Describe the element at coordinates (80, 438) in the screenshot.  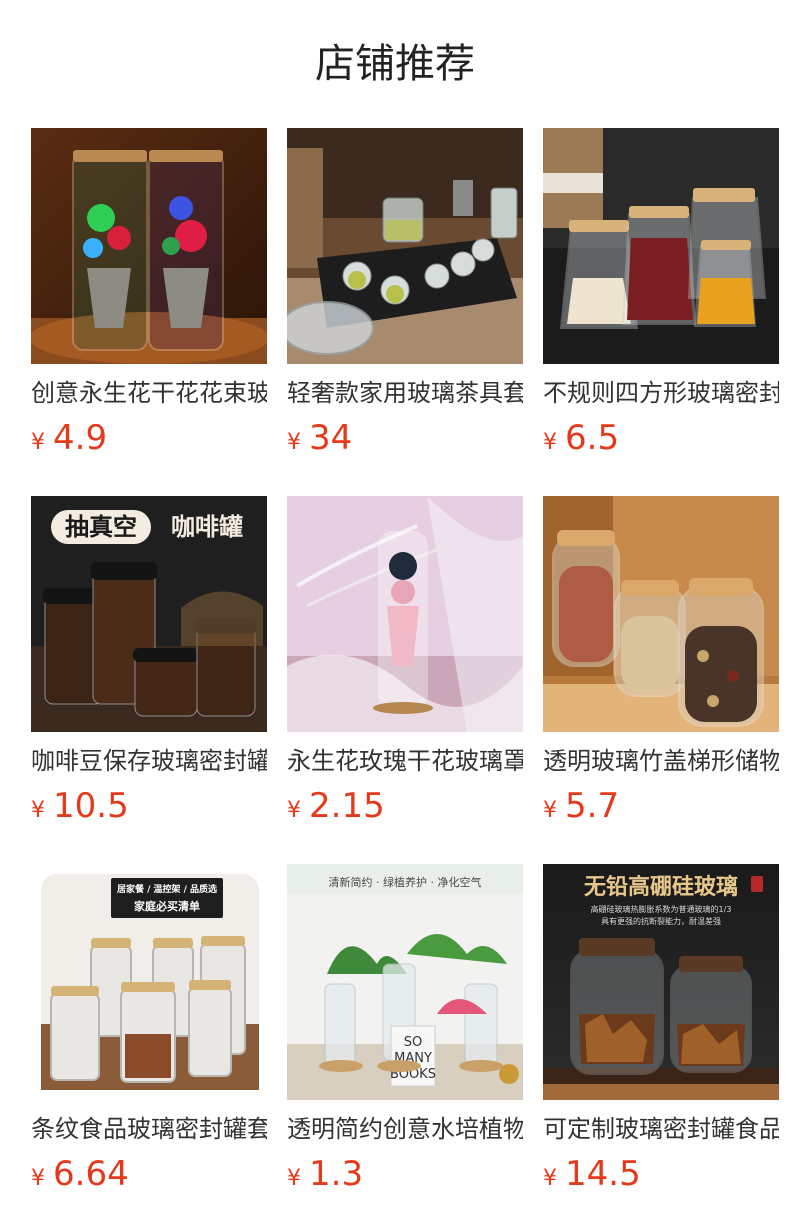
I see `price-value: 4.9` at that location.